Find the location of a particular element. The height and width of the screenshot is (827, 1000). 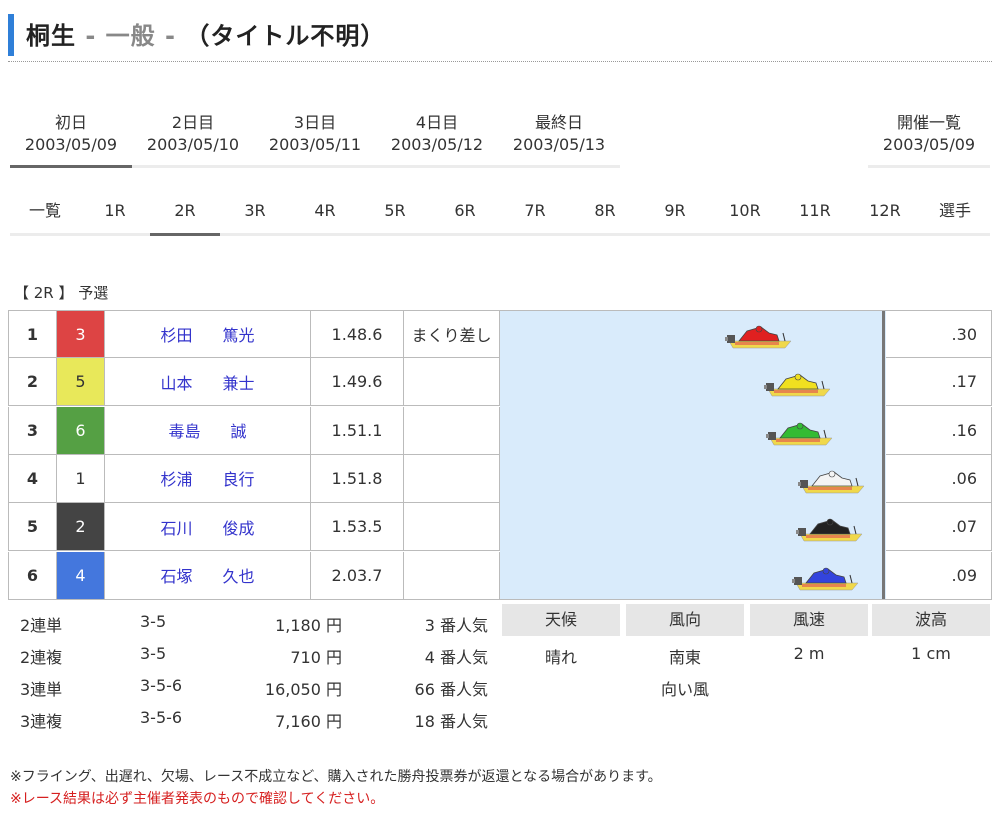

start-timing: .17 is located at coordinates (939, 382).